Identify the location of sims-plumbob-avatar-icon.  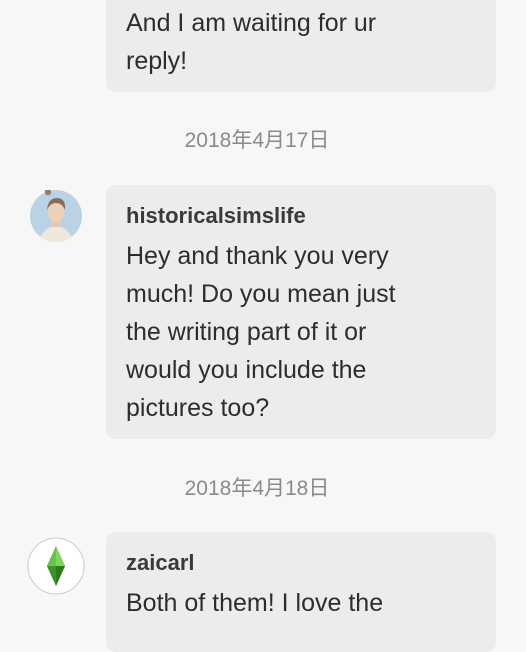
(56, 566).